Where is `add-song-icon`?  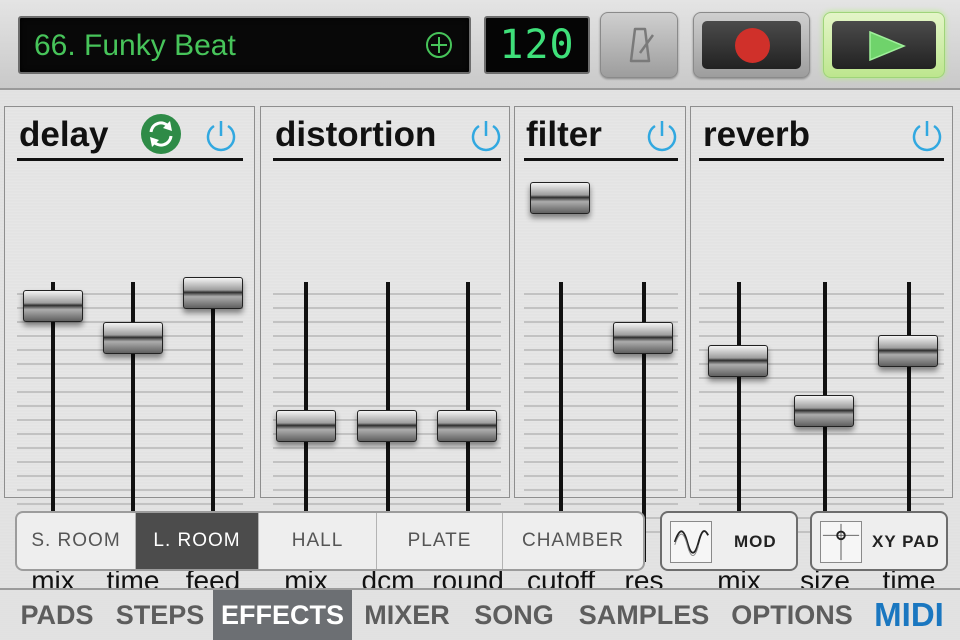
add-song-icon is located at coordinates (439, 45).